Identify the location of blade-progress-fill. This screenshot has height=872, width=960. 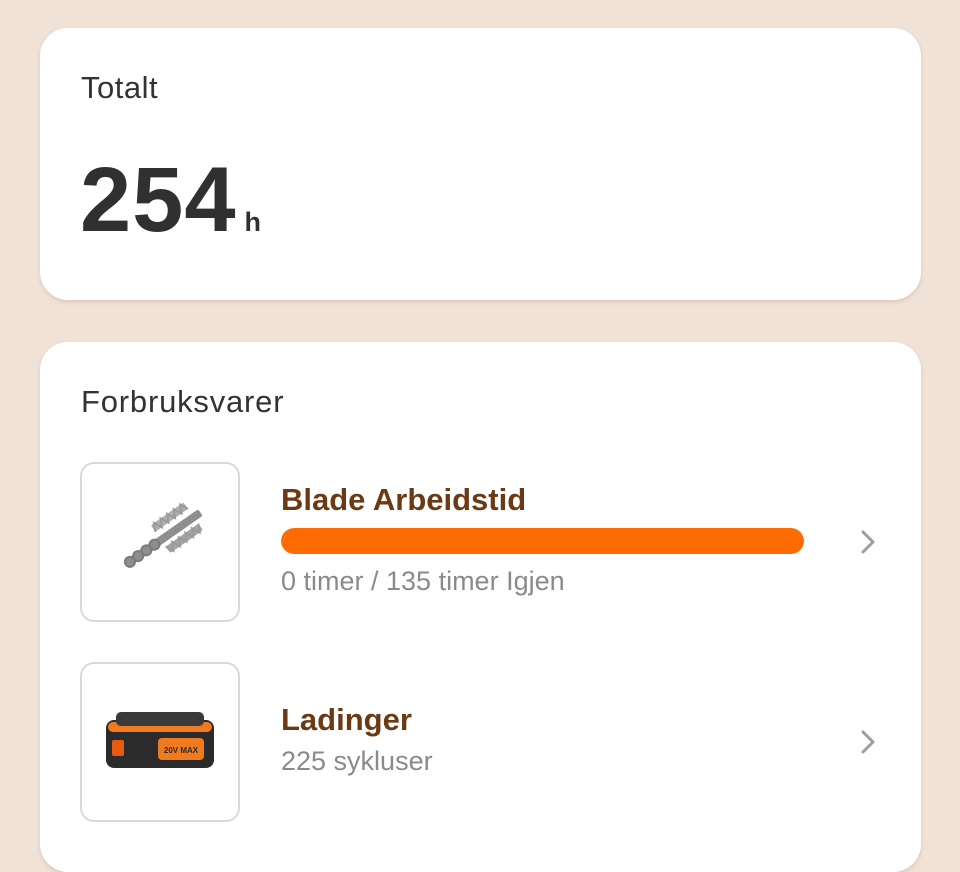
(542, 541).